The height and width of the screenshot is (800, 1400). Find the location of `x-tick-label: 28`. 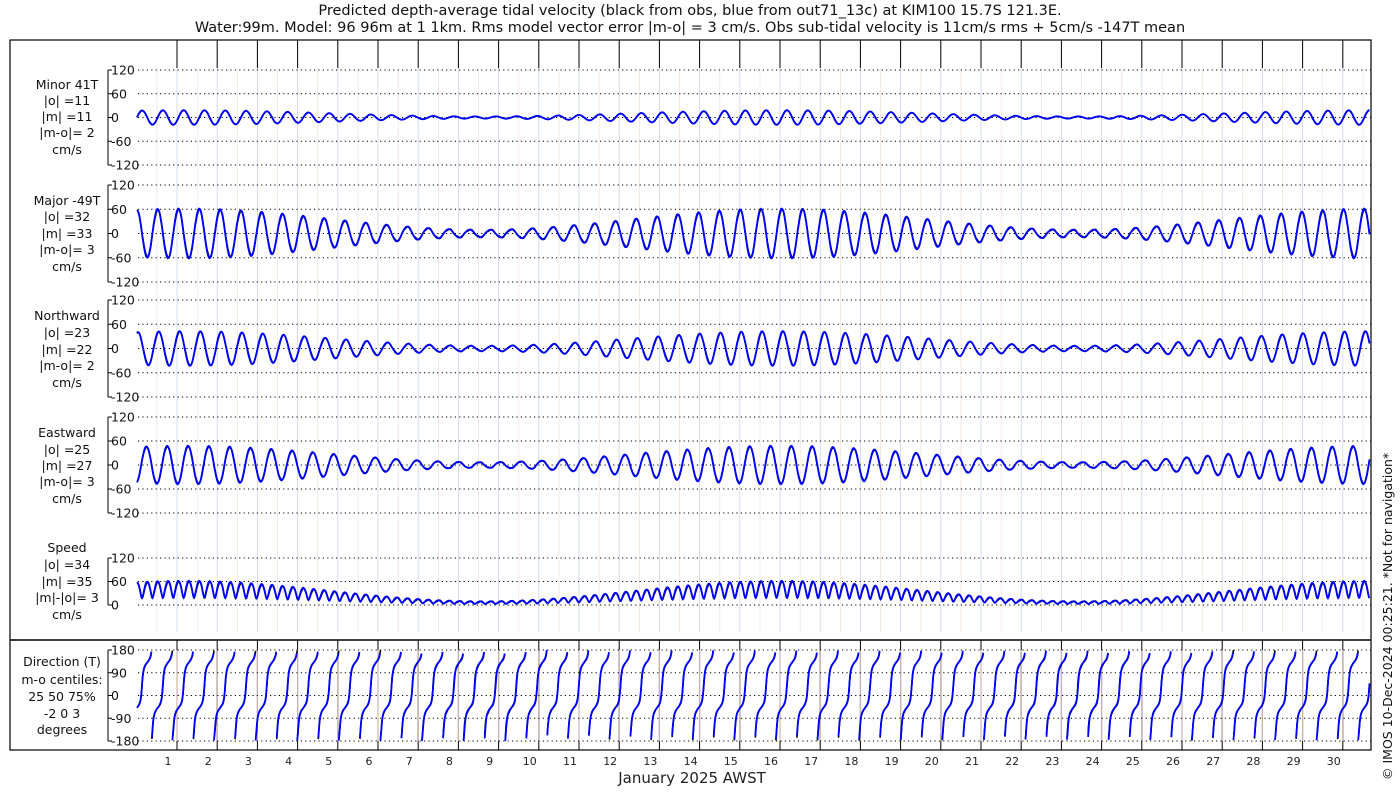

x-tick-label: 28 is located at coordinates (1253, 761).